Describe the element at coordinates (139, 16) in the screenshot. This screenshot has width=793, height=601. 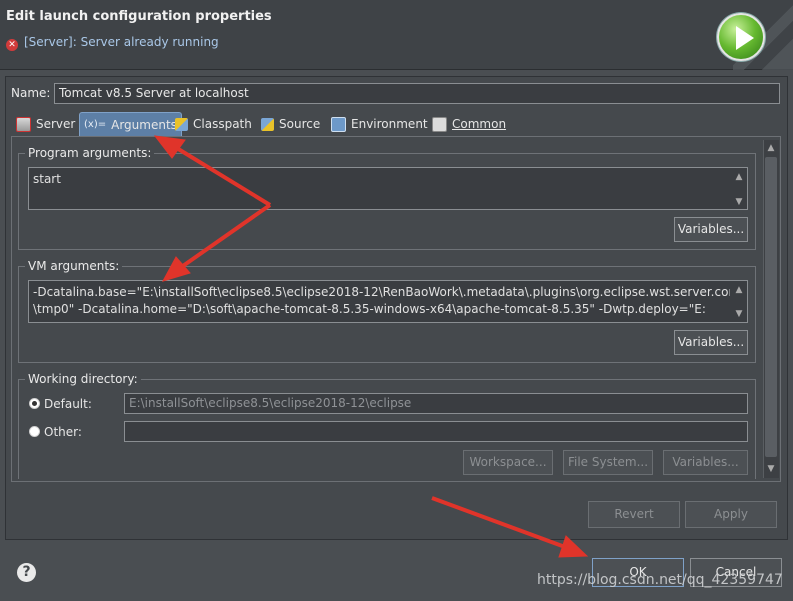
I see `dialog-title: Edit launch configuration properties` at that location.